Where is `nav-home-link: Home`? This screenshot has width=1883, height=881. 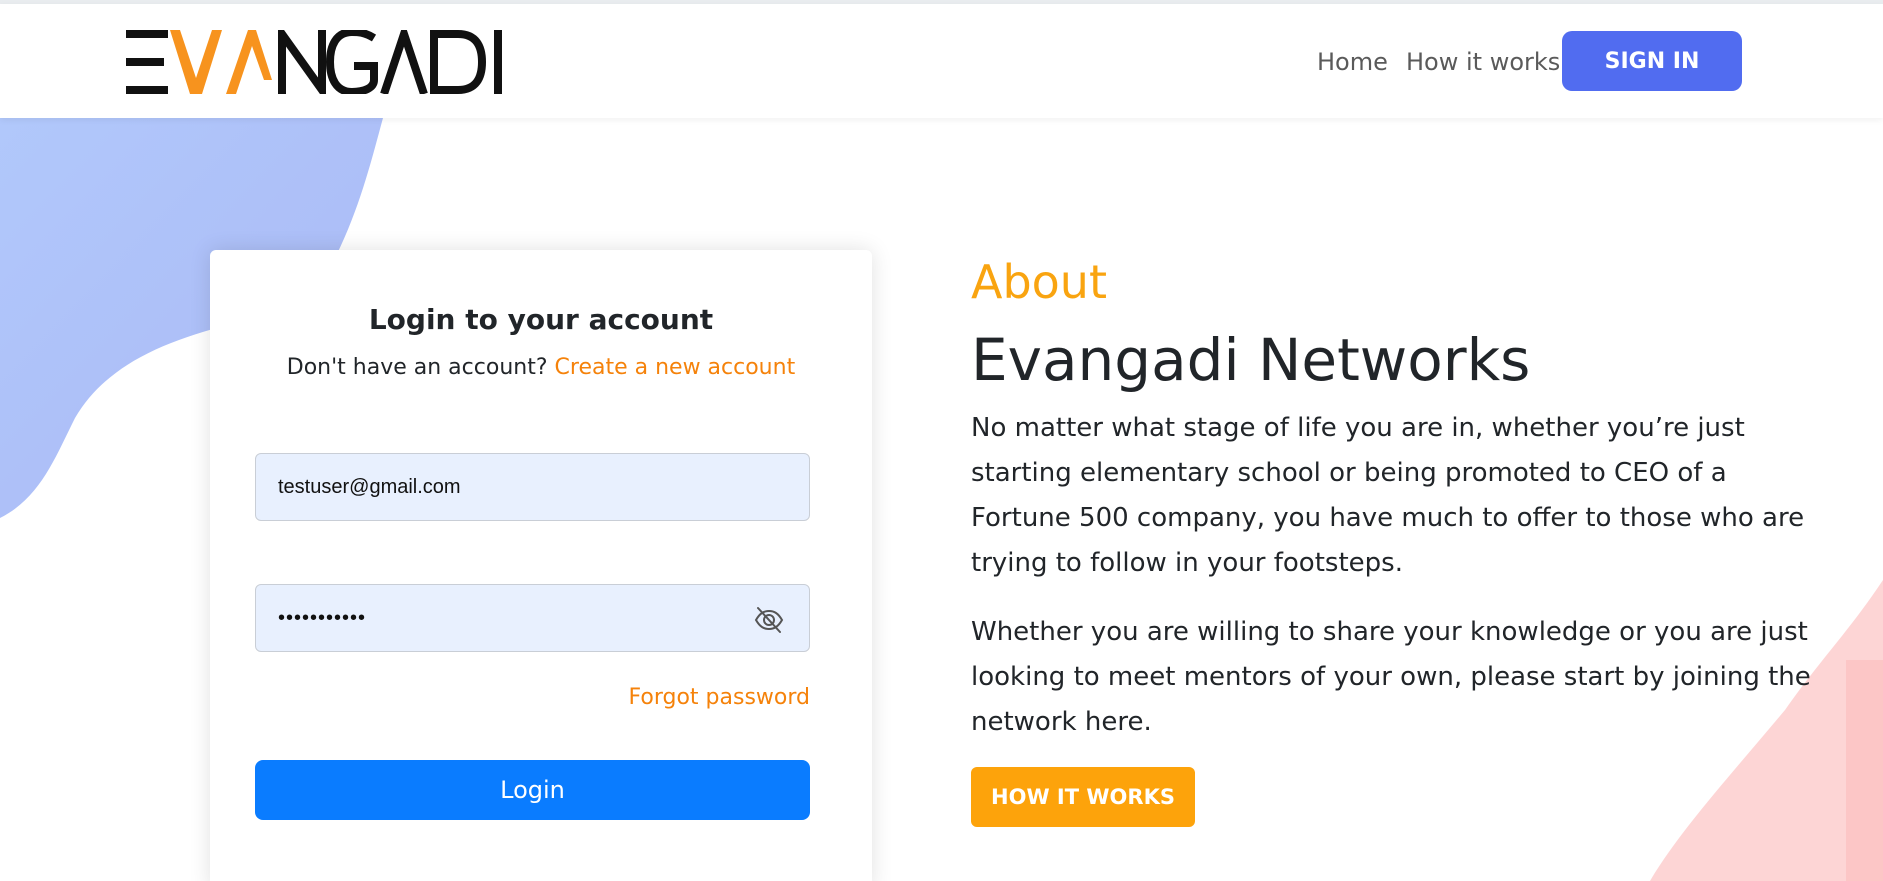 nav-home-link: Home is located at coordinates (1352, 62).